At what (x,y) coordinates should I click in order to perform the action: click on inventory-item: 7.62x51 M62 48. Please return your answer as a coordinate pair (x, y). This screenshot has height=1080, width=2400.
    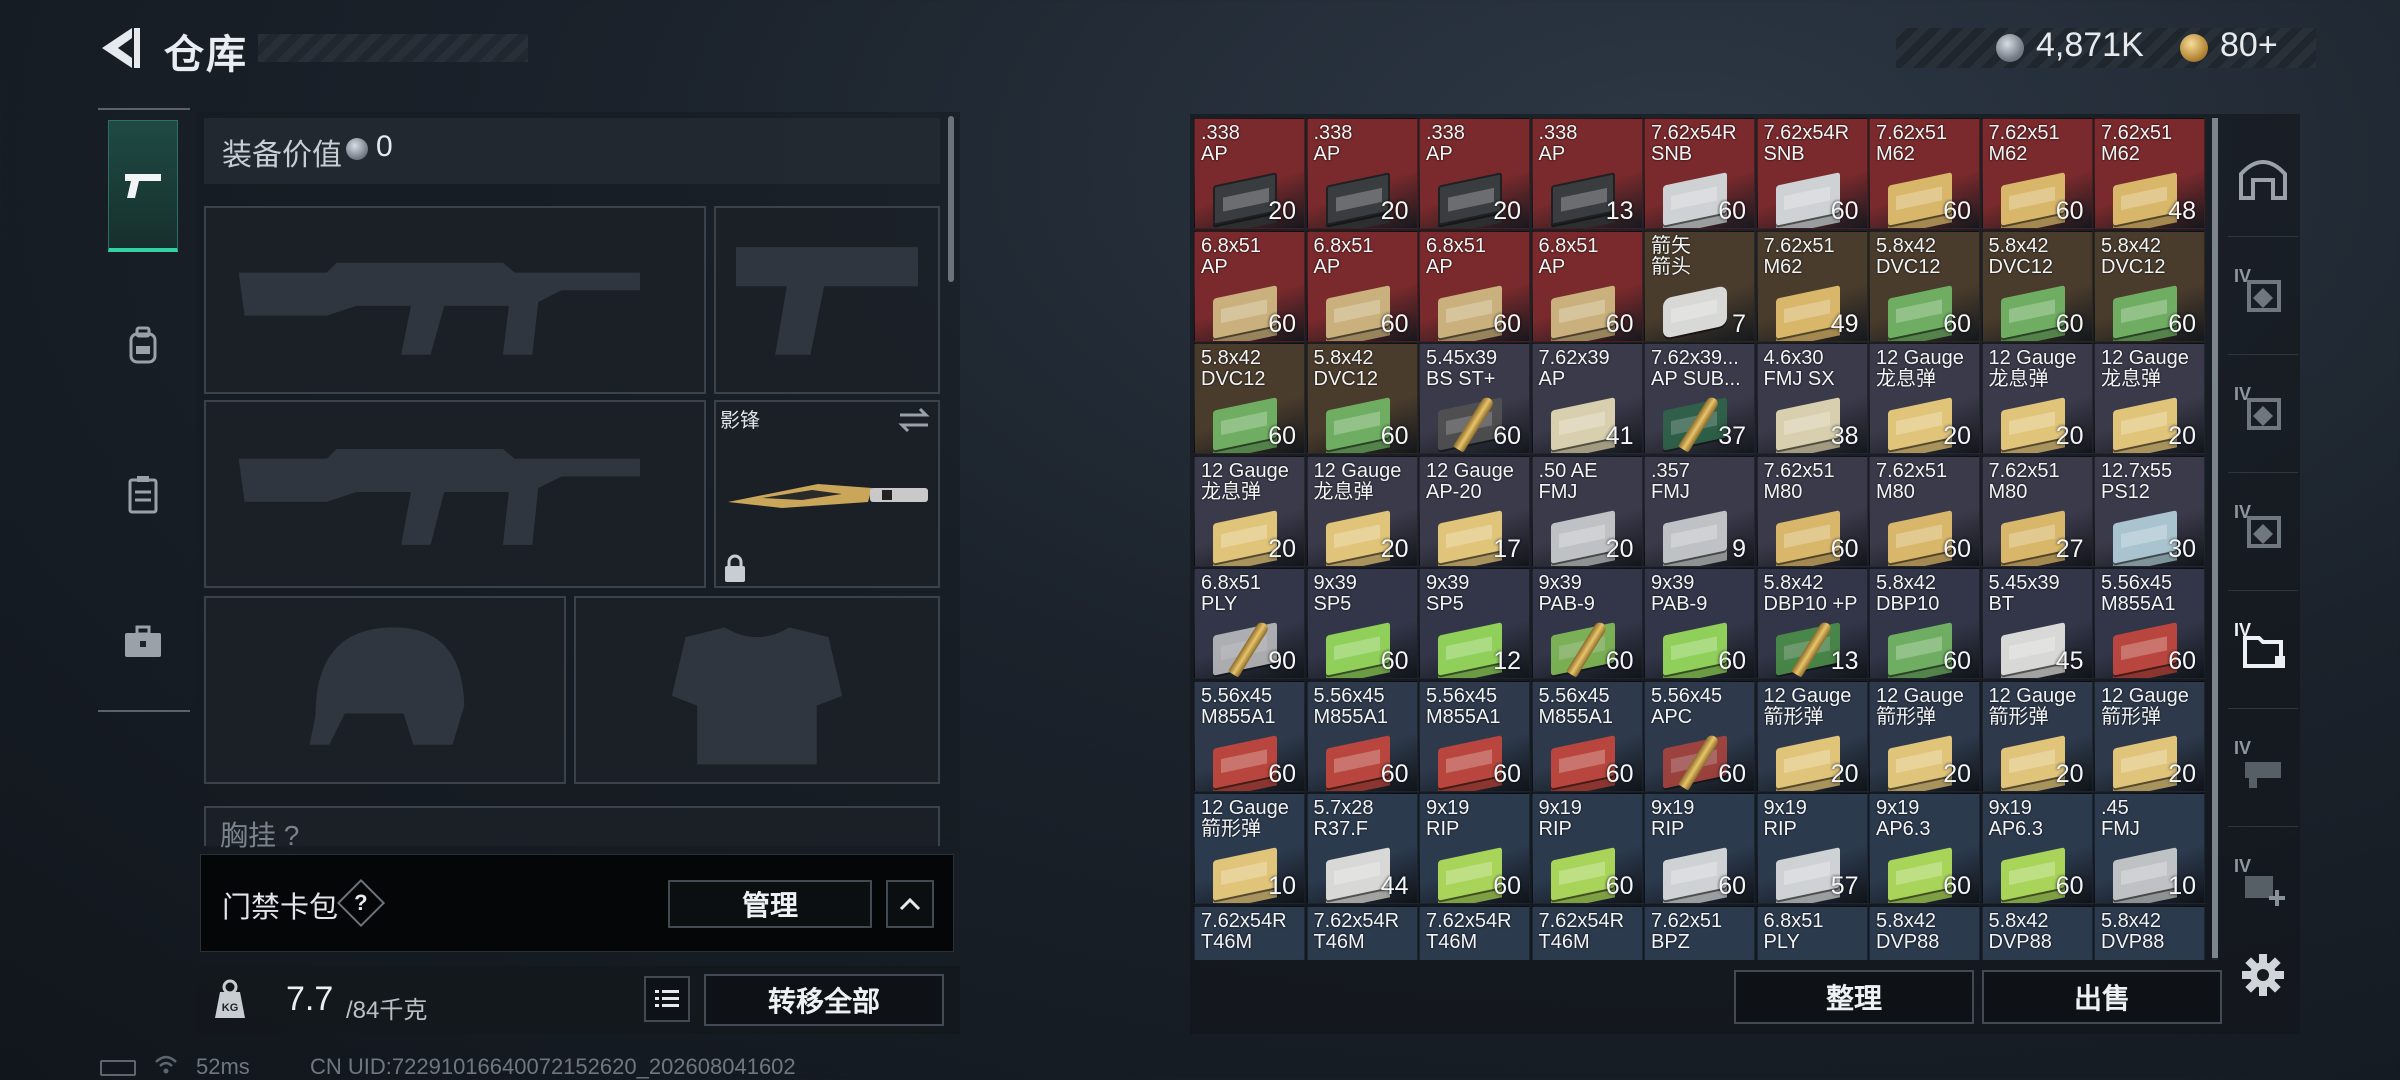
    Looking at the image, I should click on (2149, 173).